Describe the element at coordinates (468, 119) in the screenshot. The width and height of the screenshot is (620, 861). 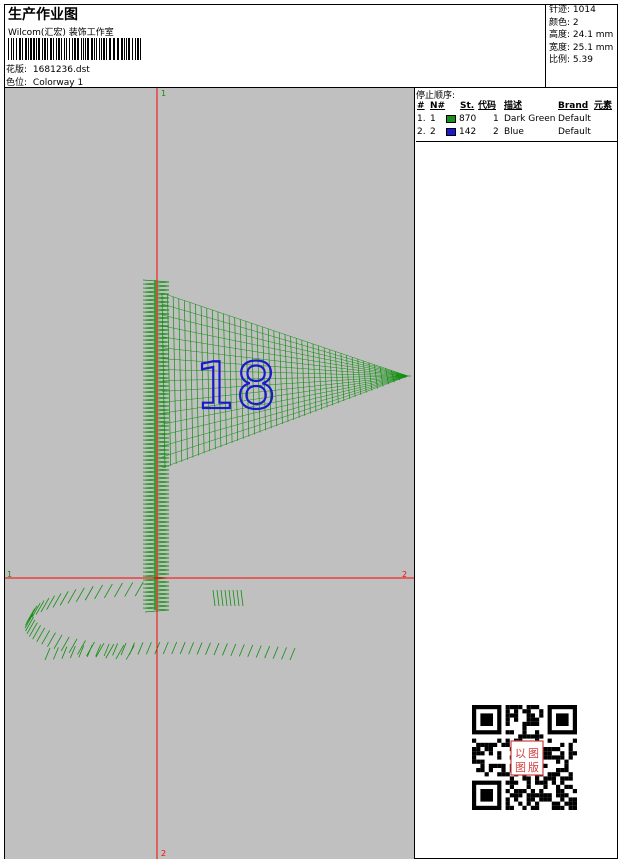
I see `row-stitches: 870` at that location.